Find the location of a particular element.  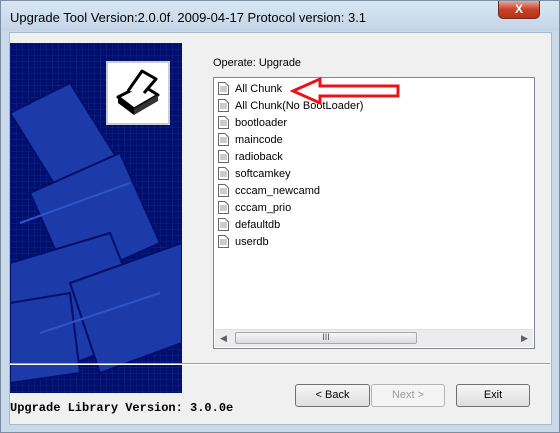

list-item: All Chunk is located at coordinates (250, 89).